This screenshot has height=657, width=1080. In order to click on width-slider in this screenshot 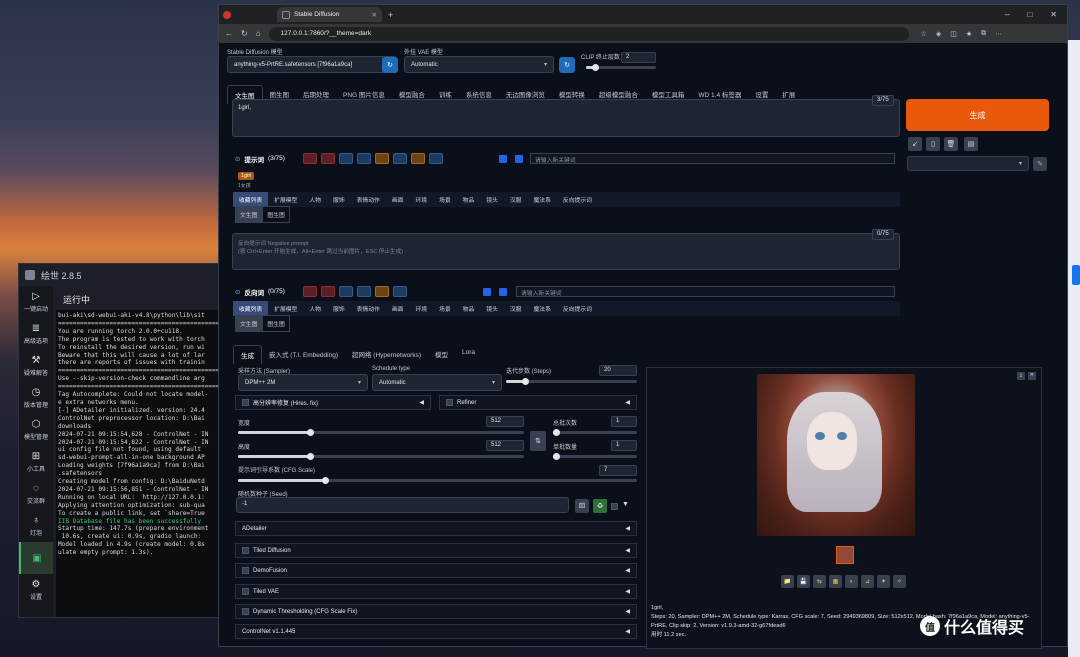, I will do `click(381, 432)`.